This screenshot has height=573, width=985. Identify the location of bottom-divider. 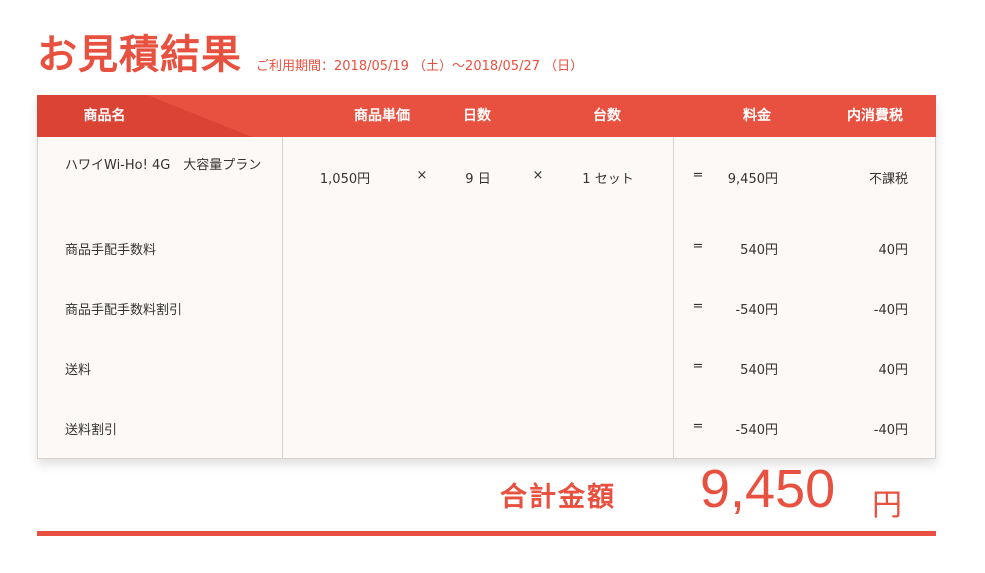
(486, 533).